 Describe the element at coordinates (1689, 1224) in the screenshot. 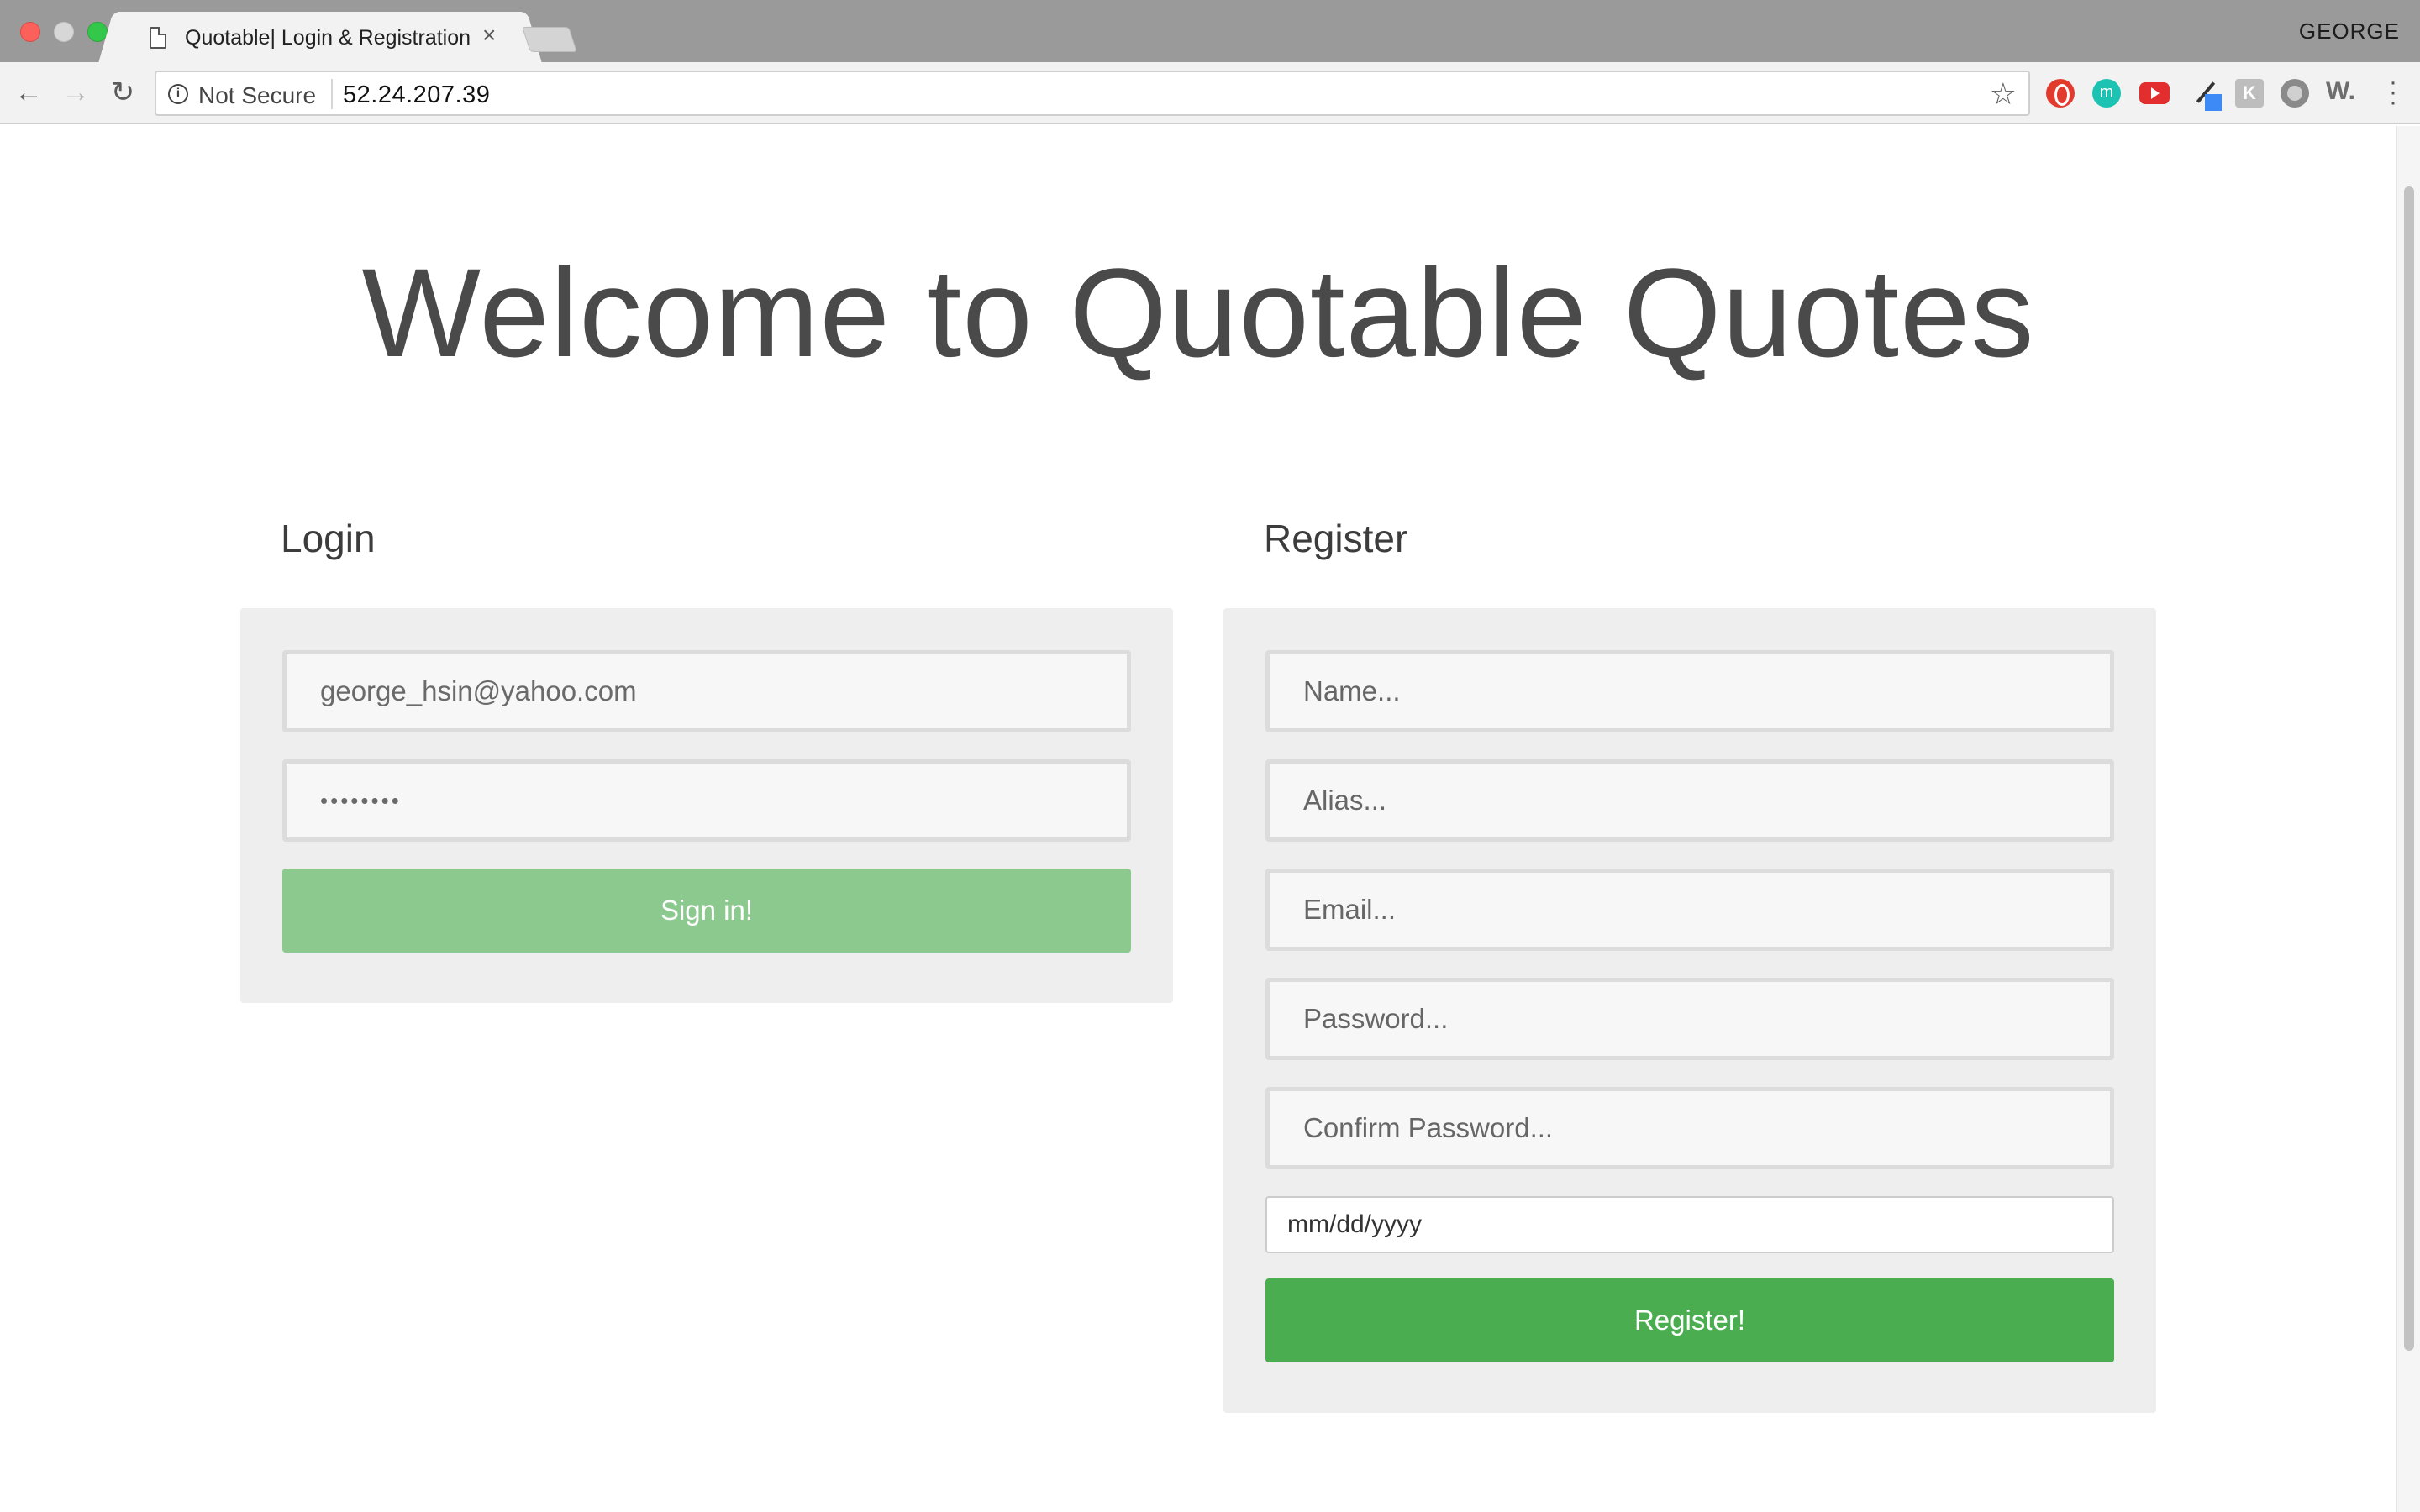

I see `register-birthdate-input: mm/dd/yyyy` at that location.